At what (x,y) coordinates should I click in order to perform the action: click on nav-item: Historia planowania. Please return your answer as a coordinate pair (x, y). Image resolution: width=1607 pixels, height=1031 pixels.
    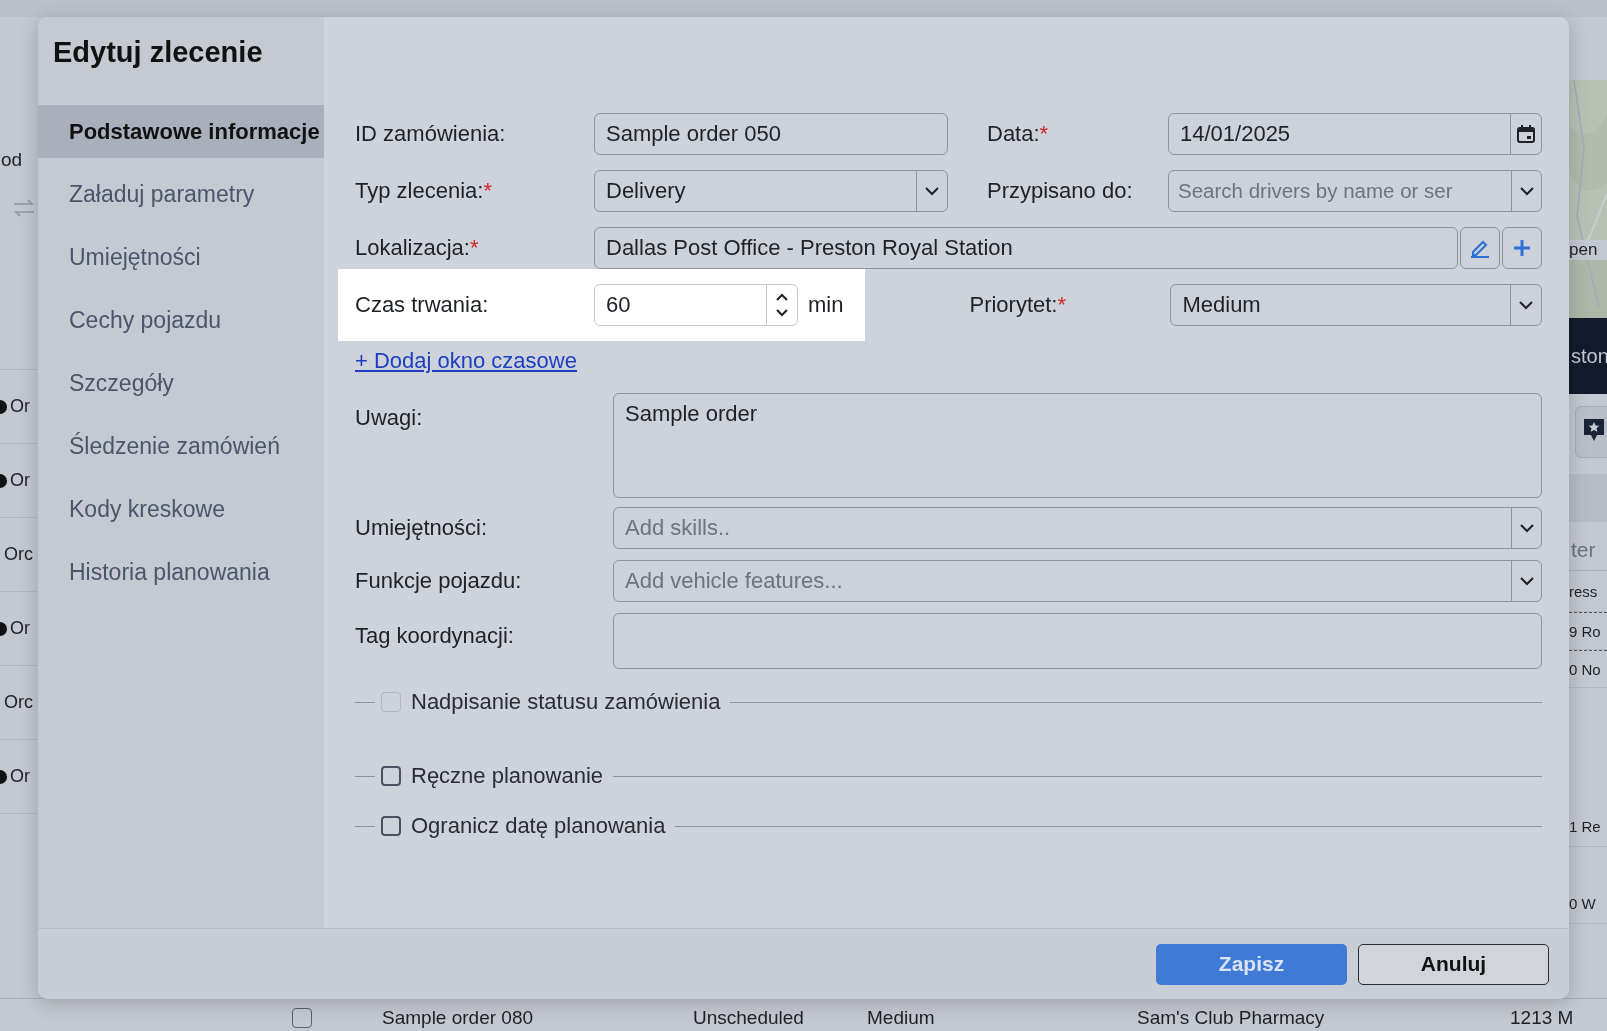
    Looking at the image, I should click on (181, 572).